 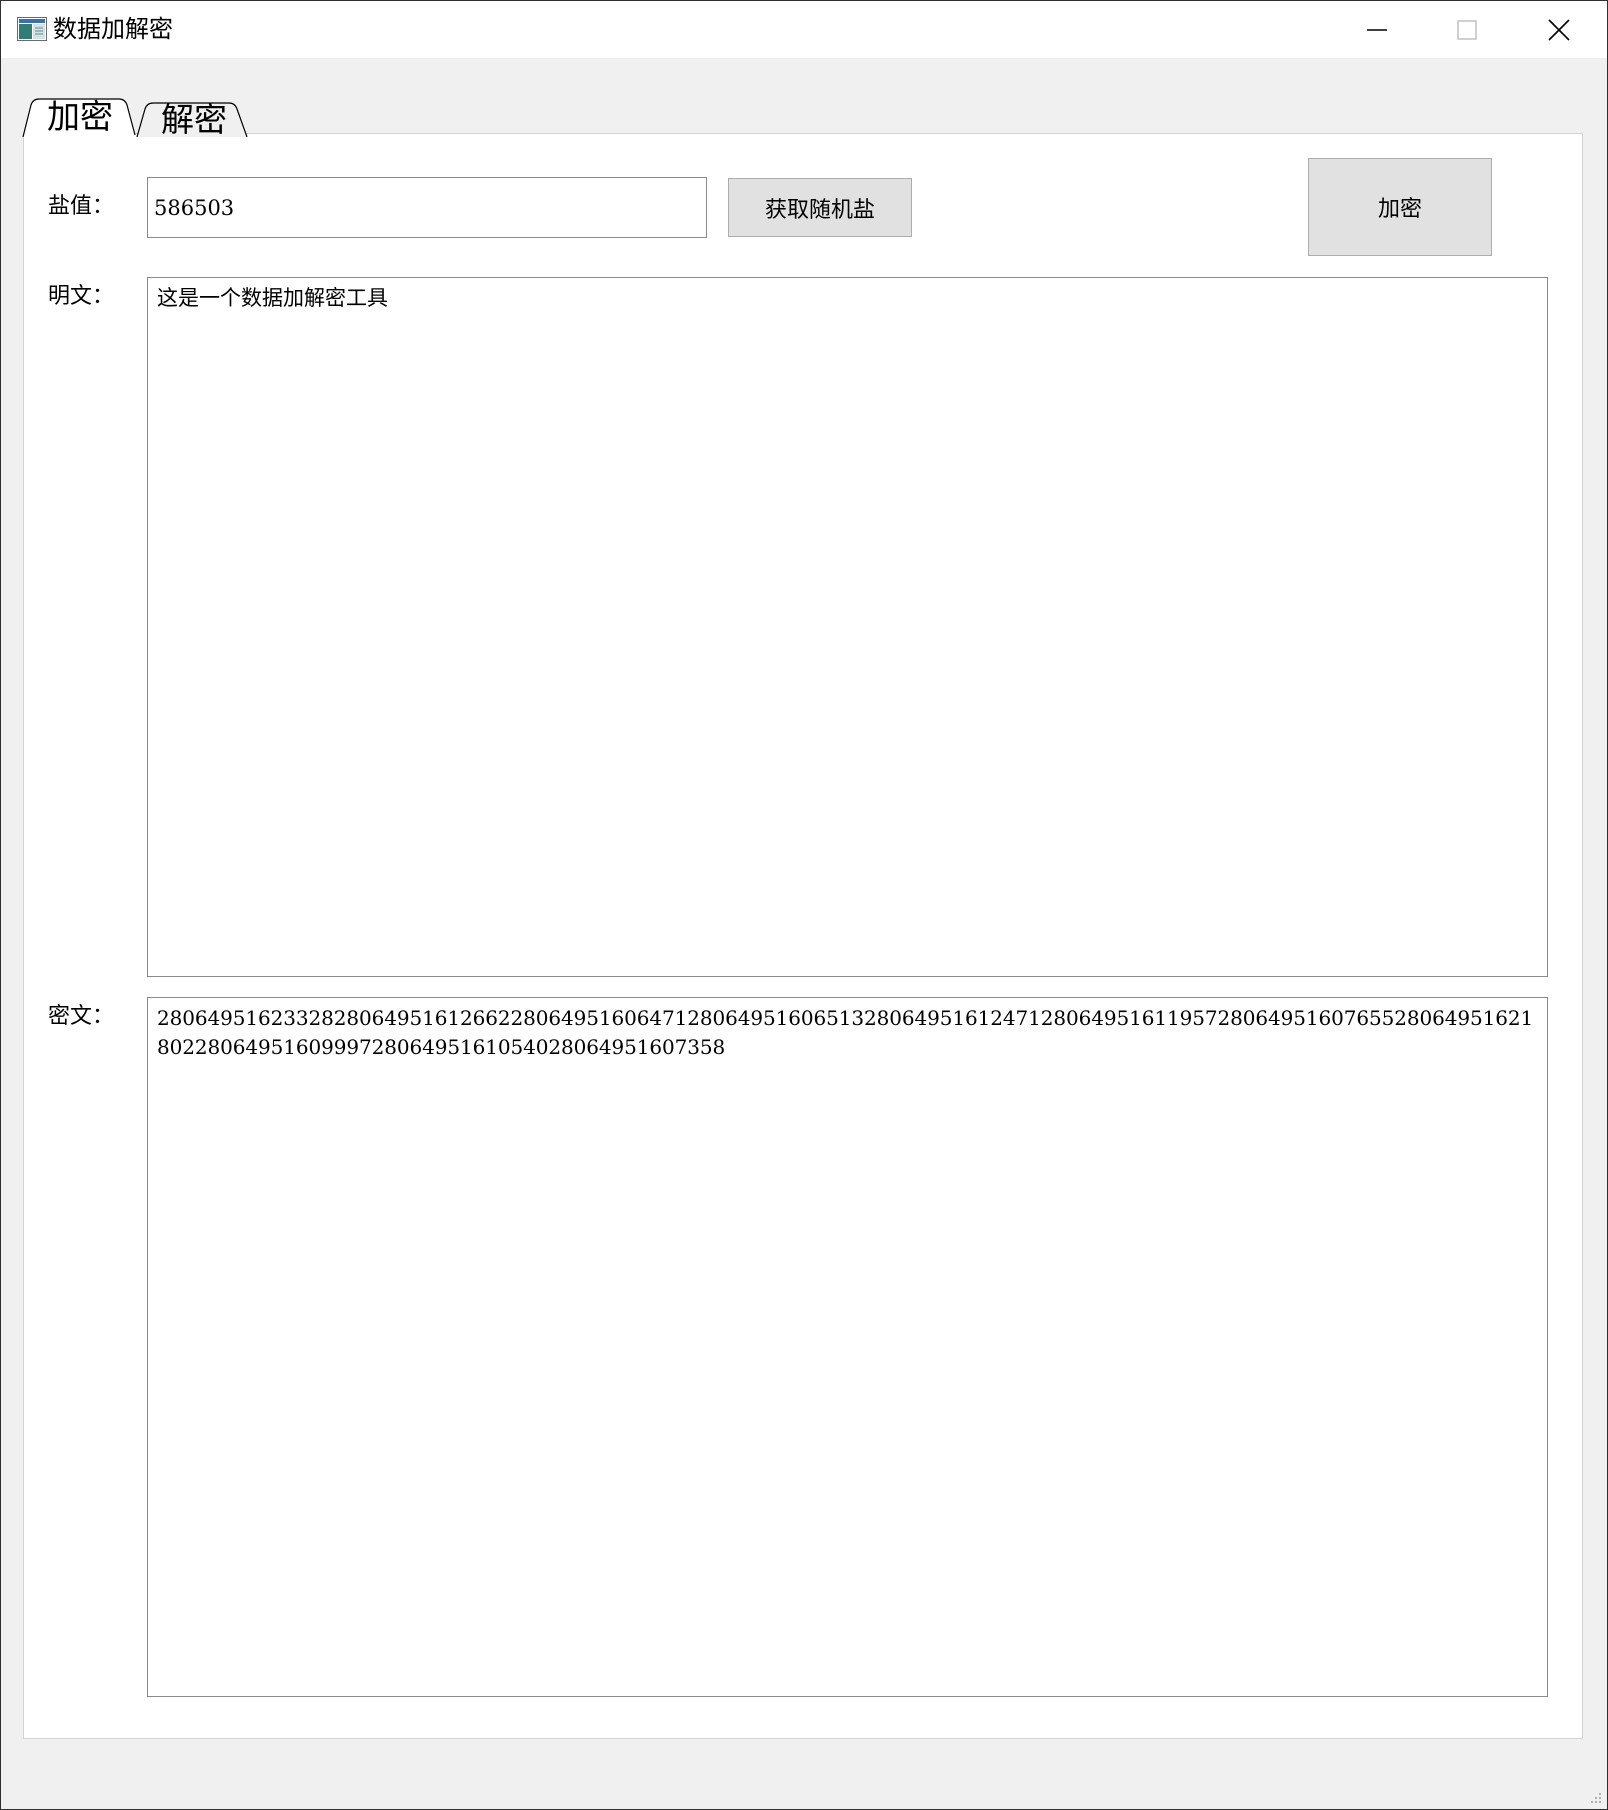 What do you see at coordinates (804, 29) in the screenshot?
I see `title-bar: 数据加解密` at bounding box center [804, 29].